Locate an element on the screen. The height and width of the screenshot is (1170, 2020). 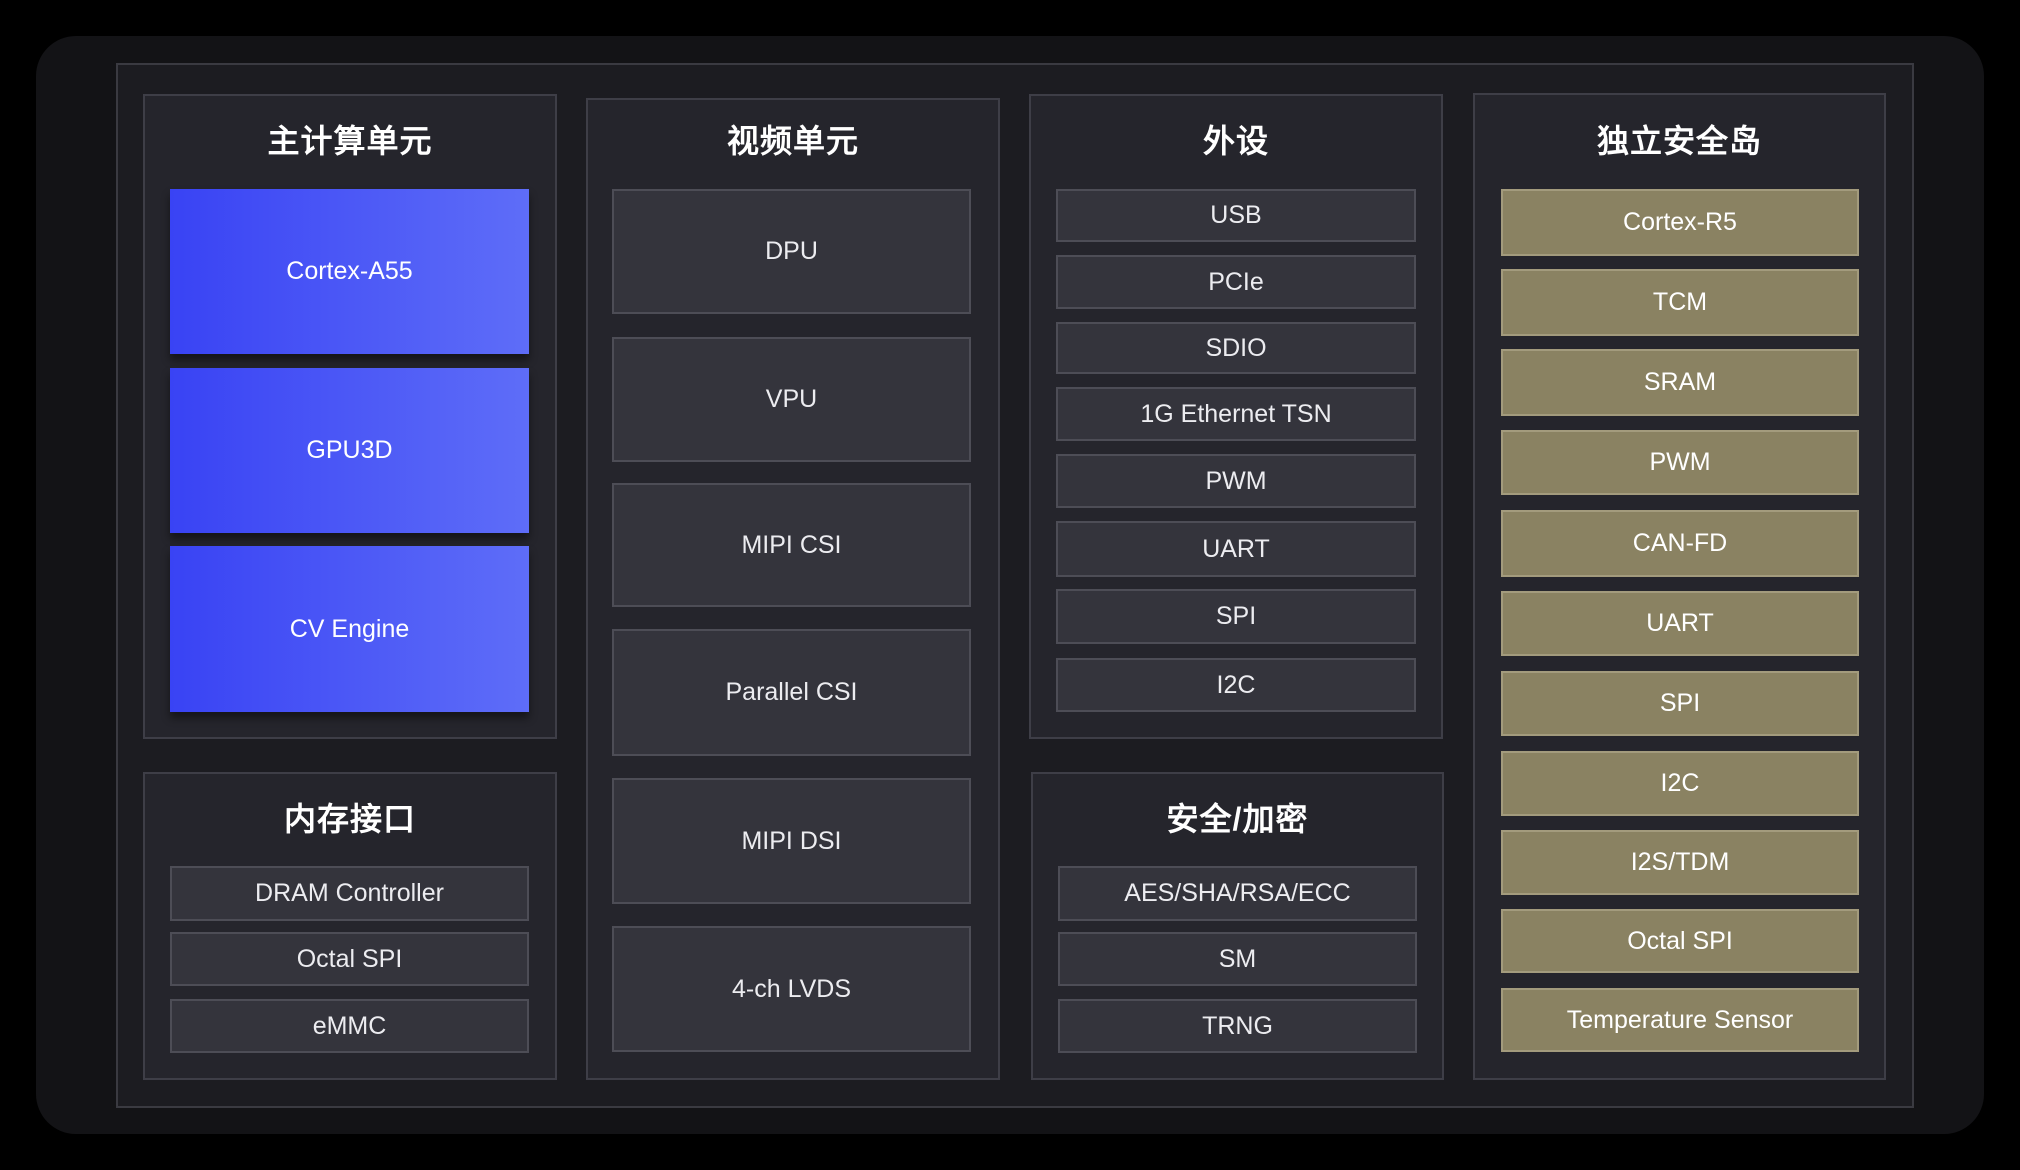
block-parallel-csi: Parallel CSI is located at coordinates (791, 692).